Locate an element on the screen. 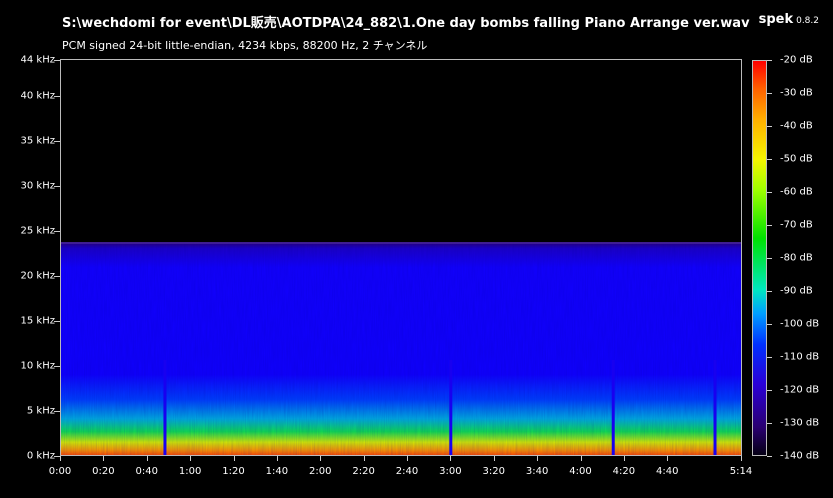  colorbar-tick-label: -60 dB is located at coordinates (796, 192).